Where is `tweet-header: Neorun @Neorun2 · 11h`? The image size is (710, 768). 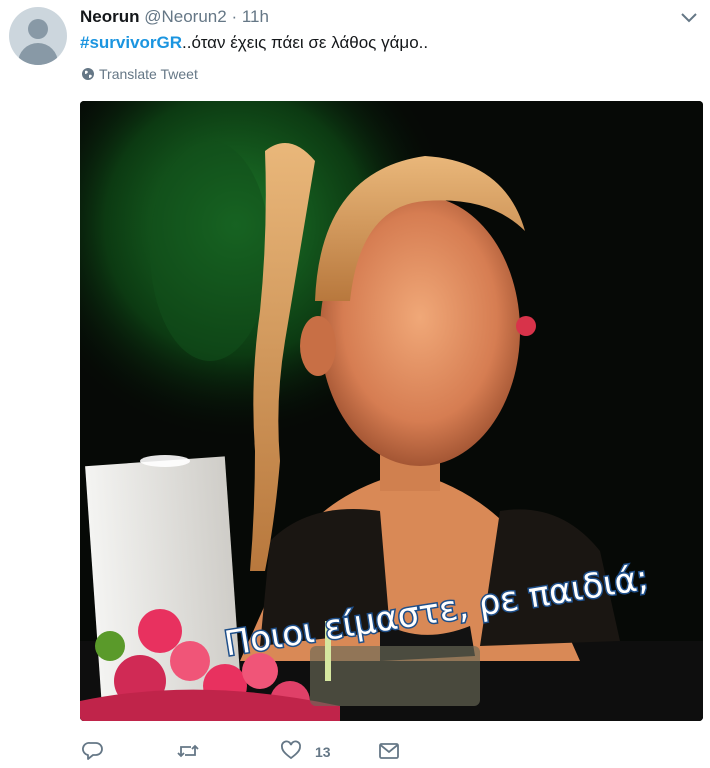 tweet-header: Neorun @Neorun2 · 11h is located at coordinates (174, 17).